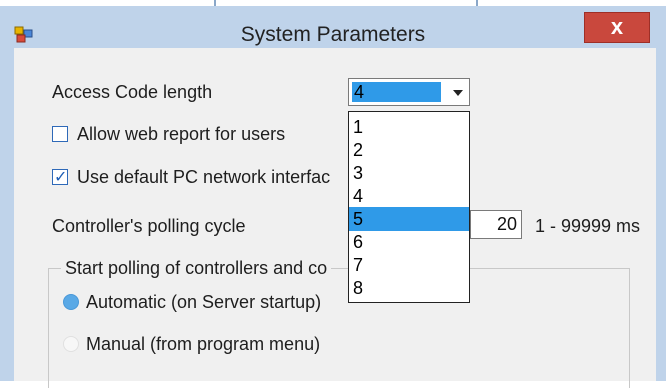  What do you see at coordinates (60, 134) in the screenshot?
I see `allow-web-report-checkbox` at bounding box center [60, 134].